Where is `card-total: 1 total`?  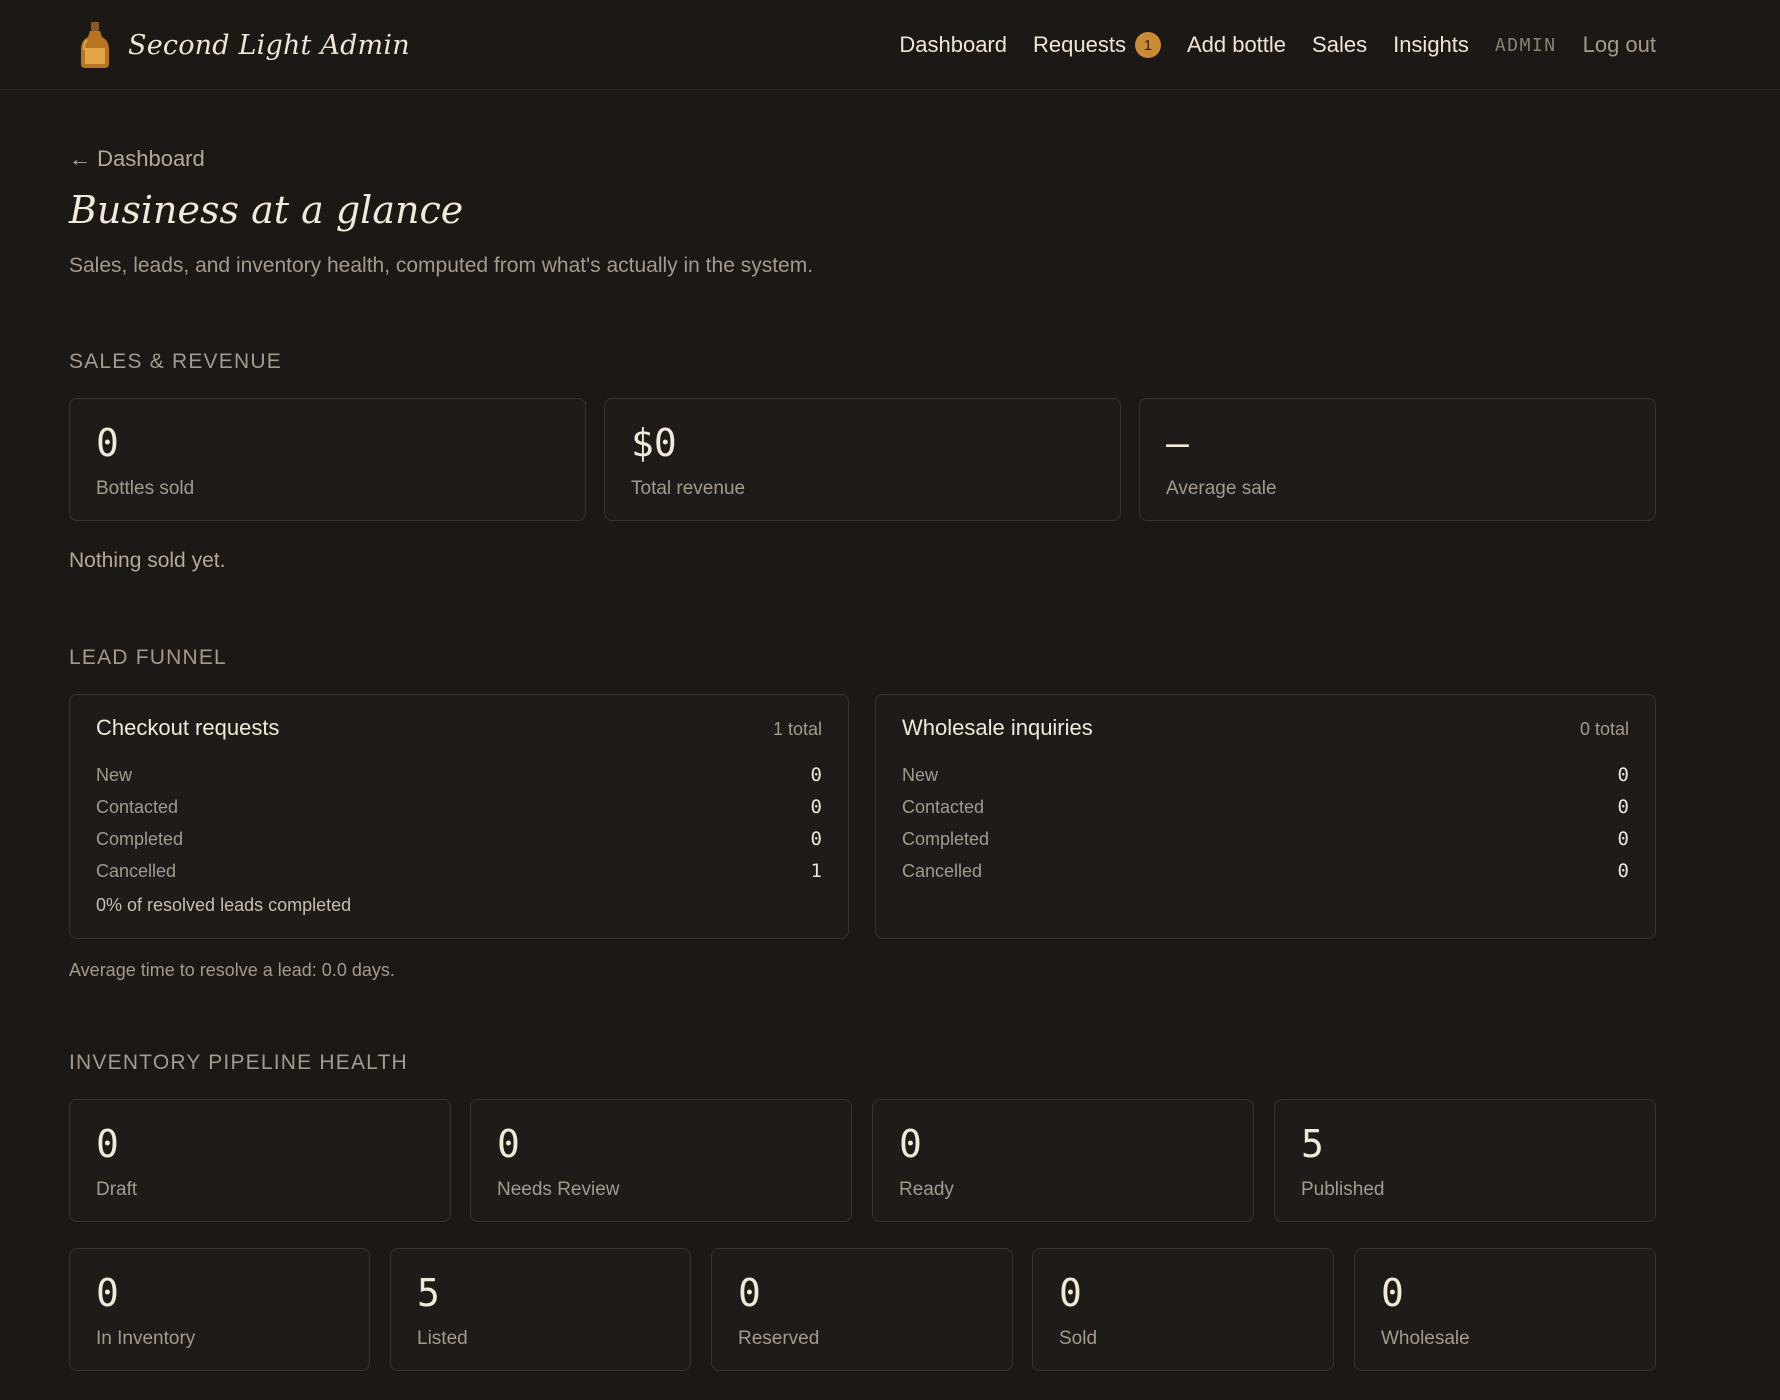 card-total: 1 total is located at coordinates (797, 729).